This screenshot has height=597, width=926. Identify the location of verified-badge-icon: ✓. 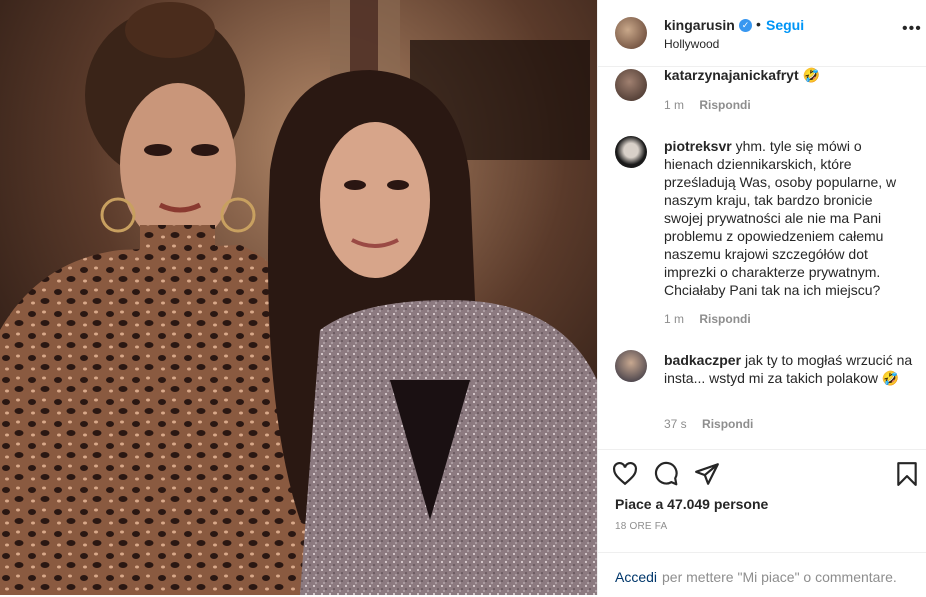
(745, 25).